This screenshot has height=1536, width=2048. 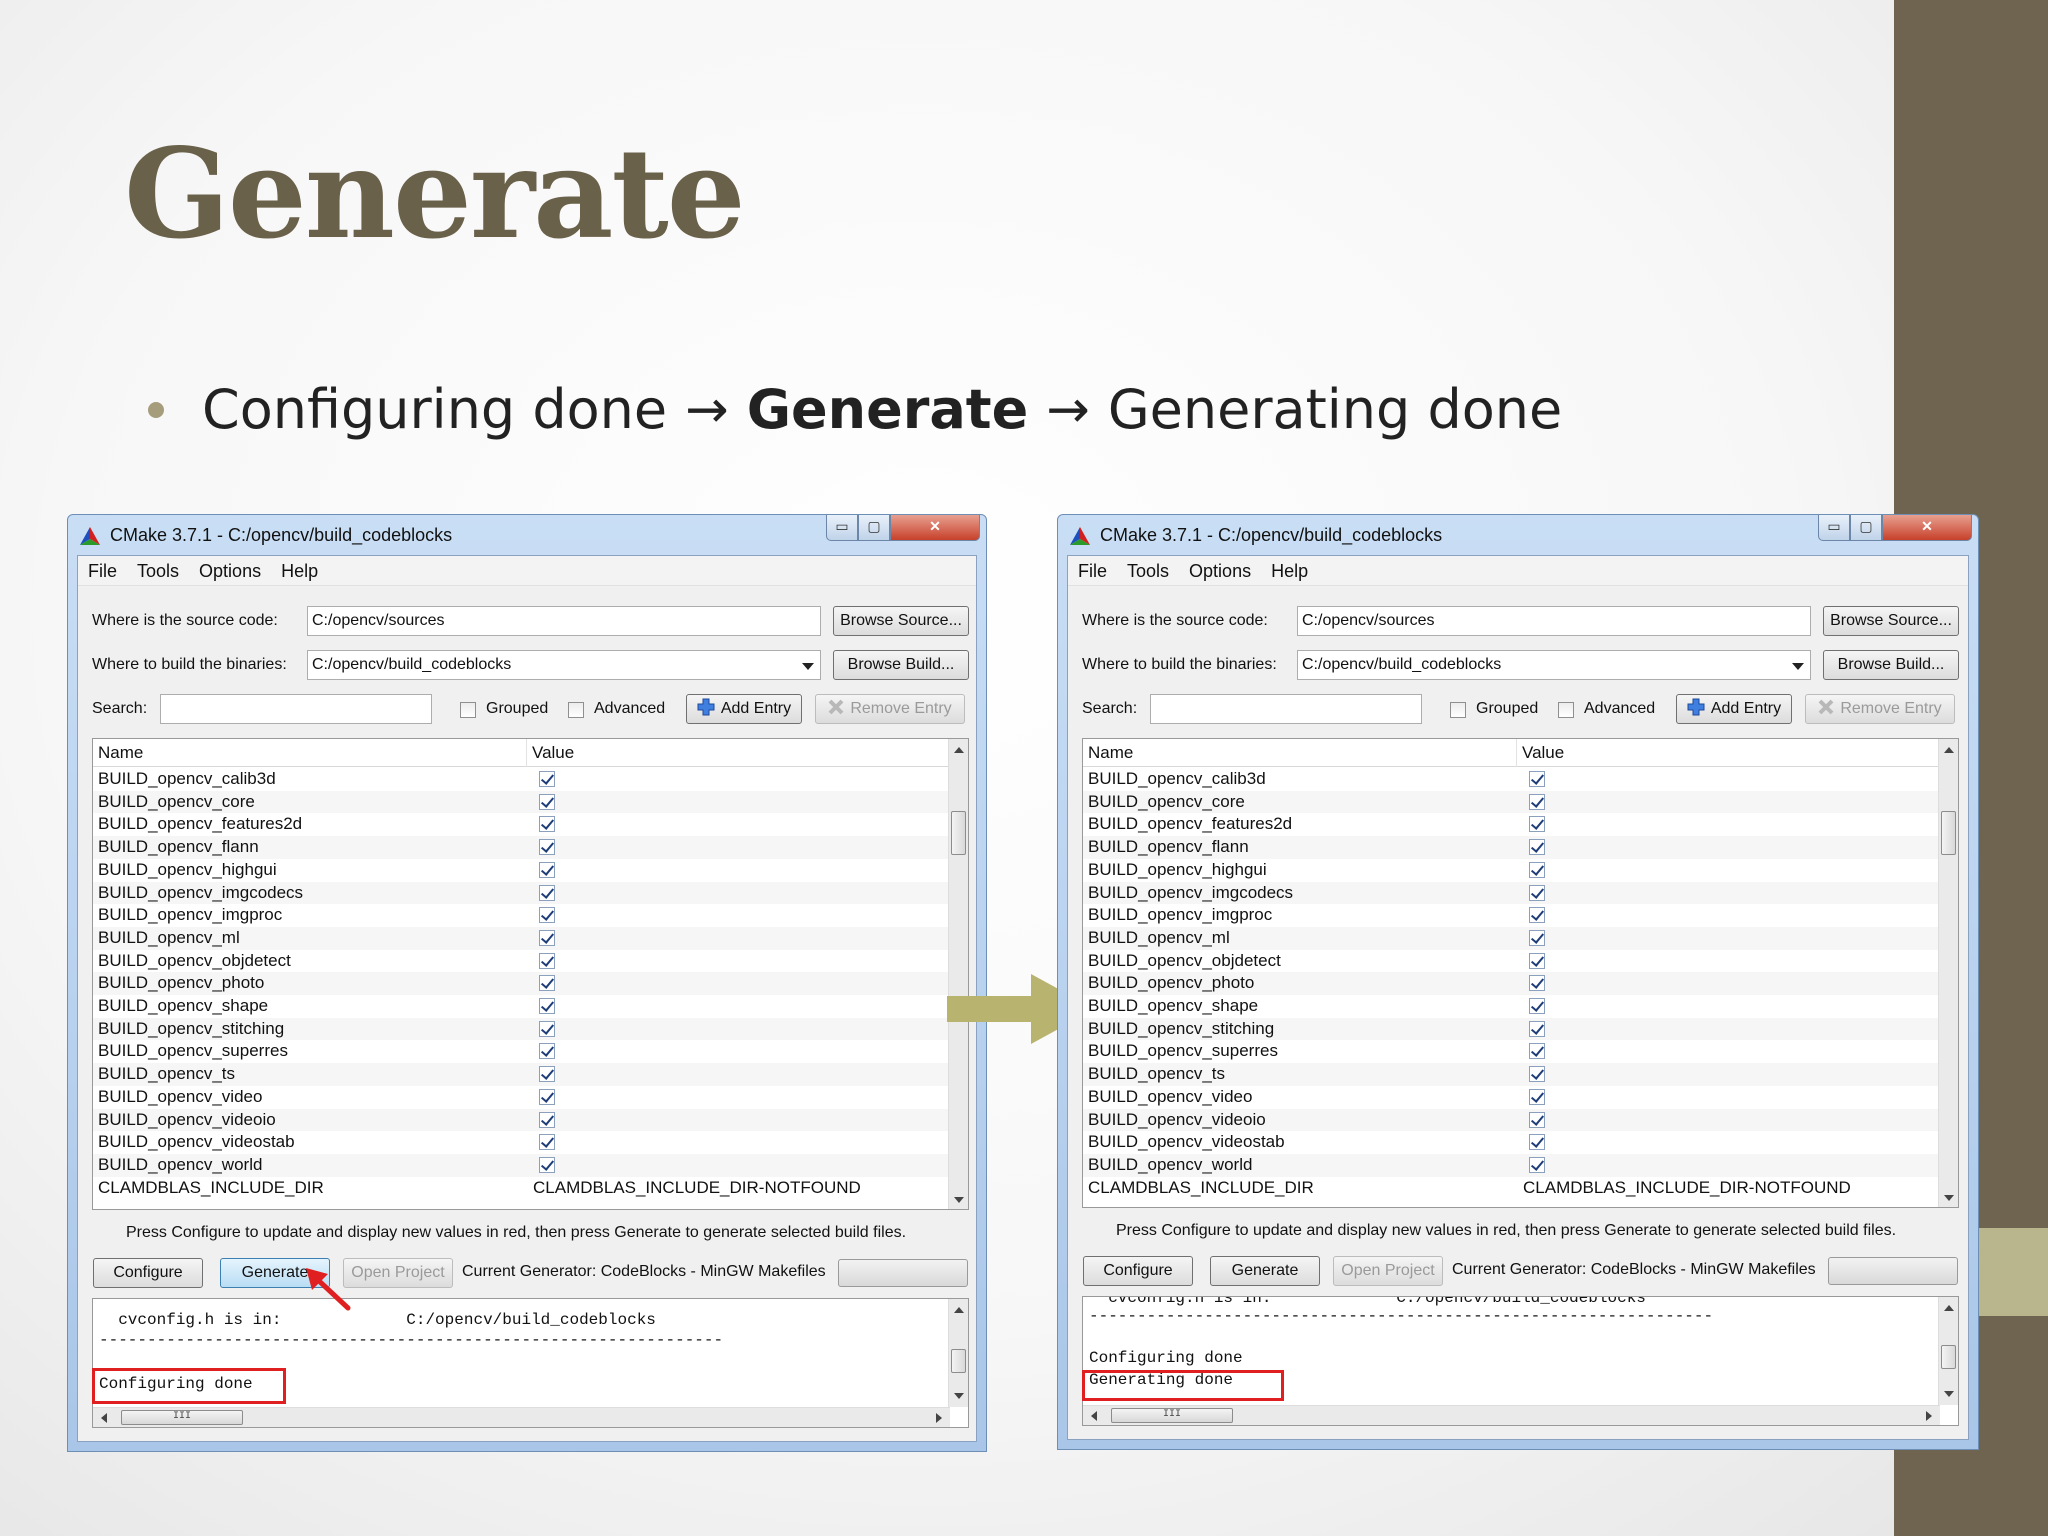 I want to click on table-row: BUILD_opencv_stitching, so click(x=1511, y=1029).